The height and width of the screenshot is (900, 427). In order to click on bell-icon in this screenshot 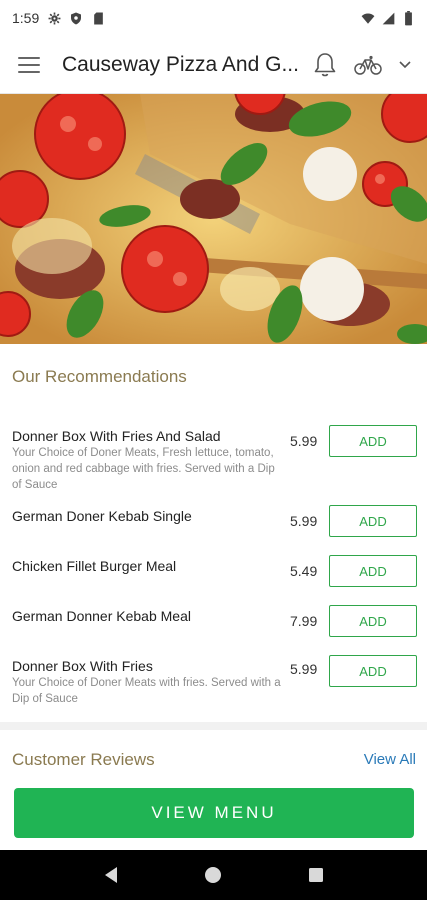, I will do `click(325, 65)`.